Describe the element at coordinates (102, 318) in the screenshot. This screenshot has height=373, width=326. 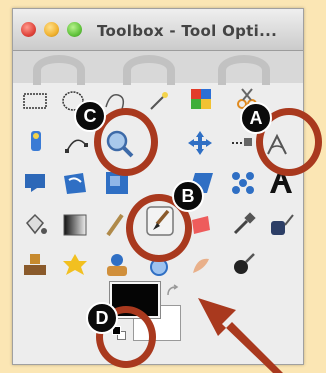
I see `badge-d: D` at that location.